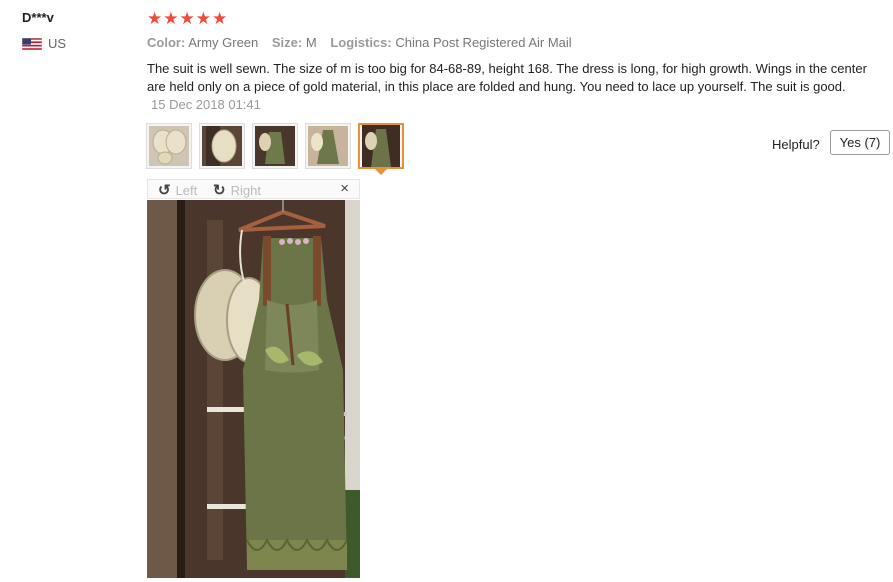 The height and width of the screenshot is (582, 893). I want to click on meta-key-logistics: Logistics:, so click(361, 42).